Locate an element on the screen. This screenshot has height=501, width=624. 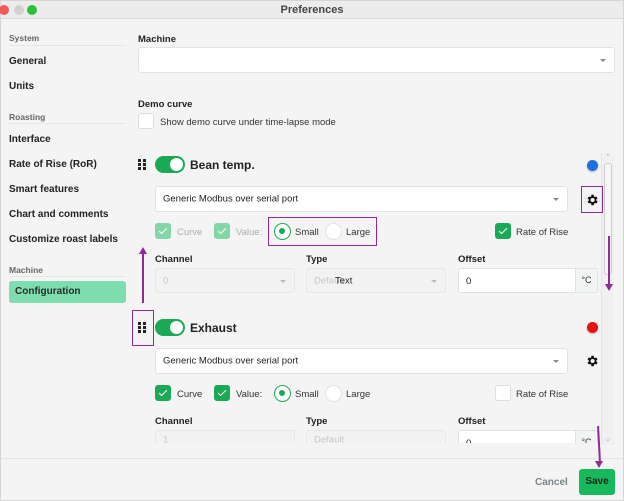
sidebar-item-smart-features: Smart features is located at coordinates (44, 189).